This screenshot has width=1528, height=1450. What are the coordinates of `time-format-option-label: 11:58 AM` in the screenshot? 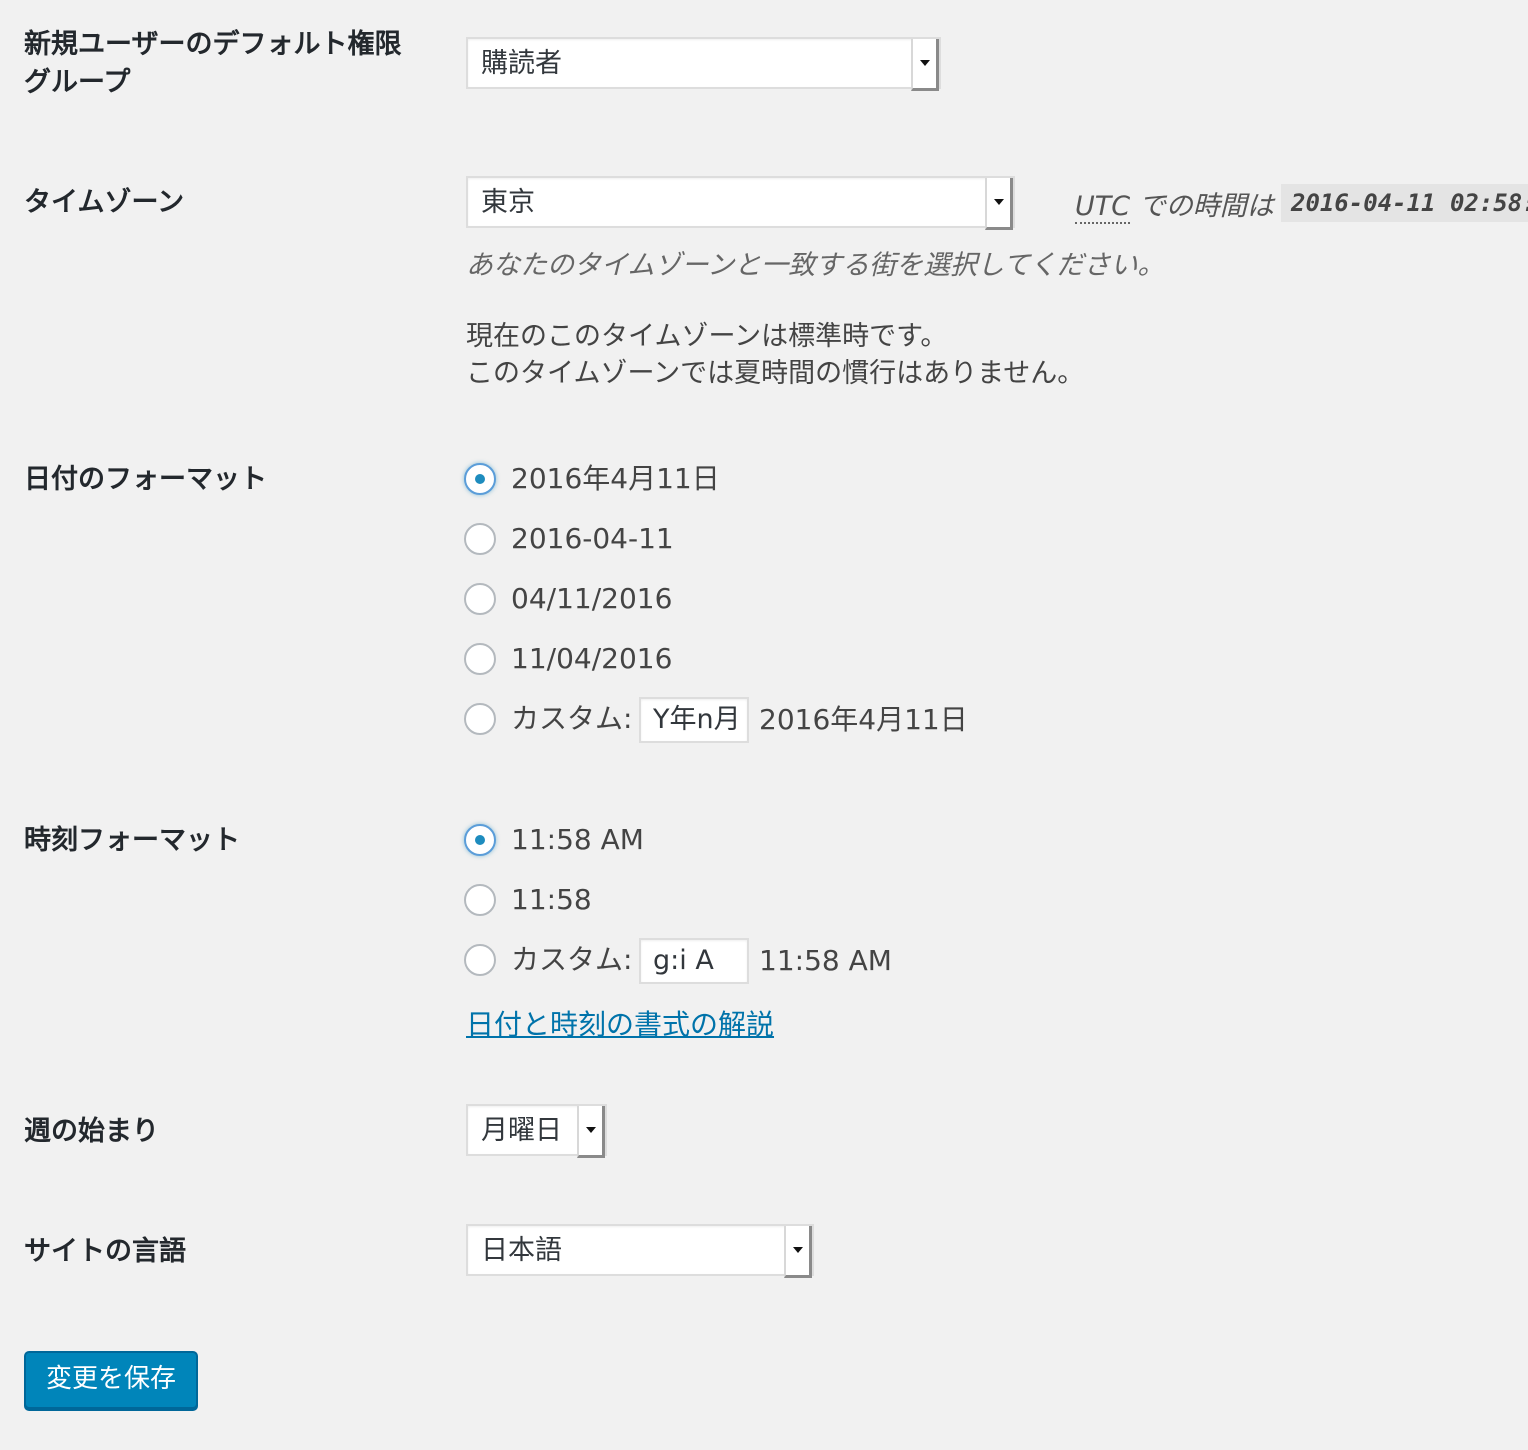 It's located at (577, 839).